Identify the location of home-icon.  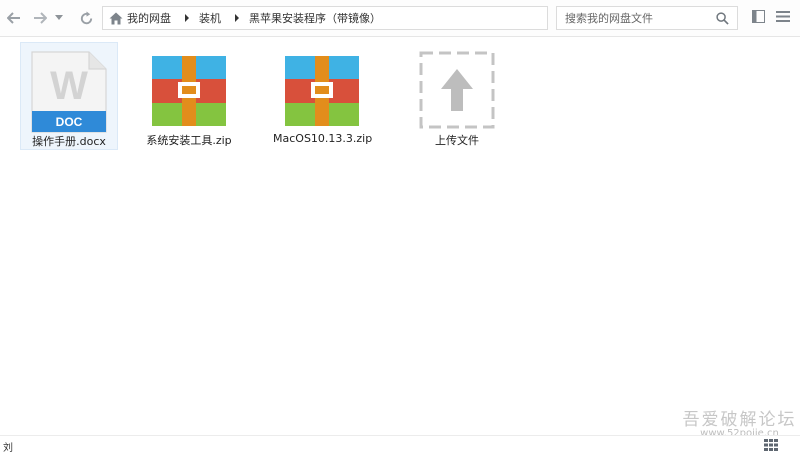
(116, 18).